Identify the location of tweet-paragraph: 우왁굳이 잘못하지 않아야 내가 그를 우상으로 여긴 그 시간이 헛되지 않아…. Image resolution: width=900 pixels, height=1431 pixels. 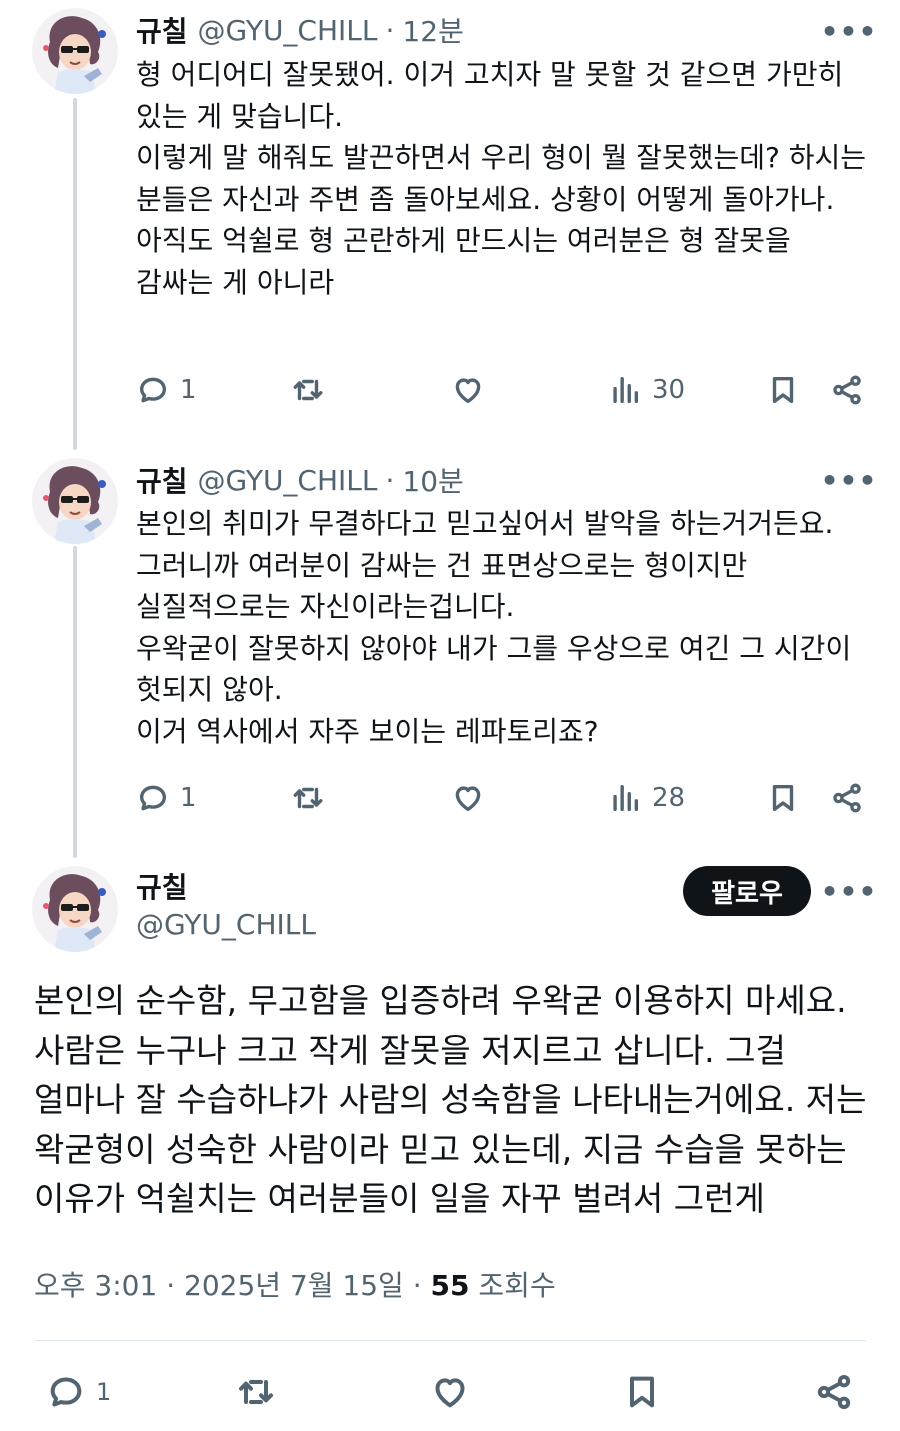
(494, 669).